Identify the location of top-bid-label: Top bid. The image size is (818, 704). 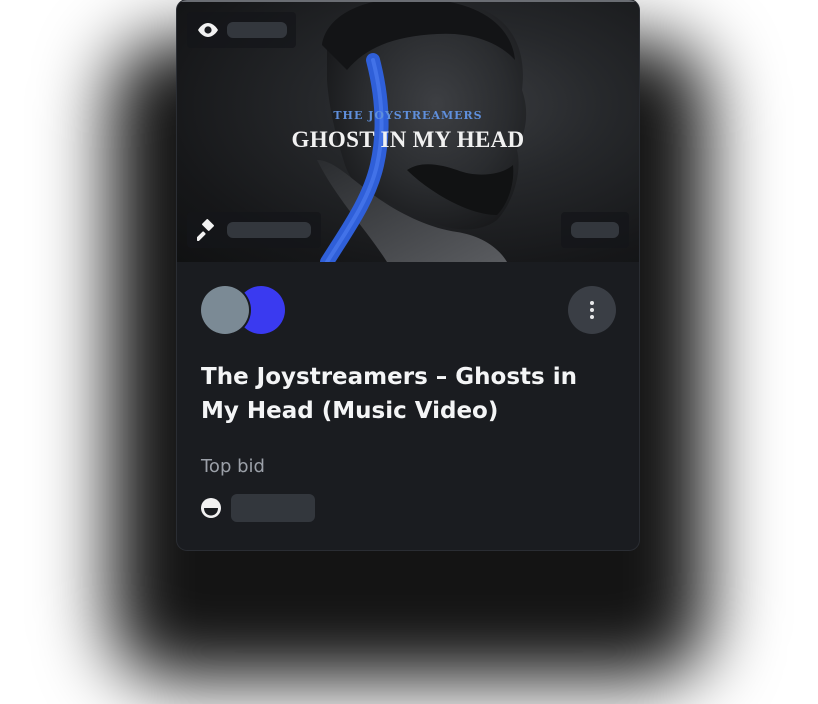
(233, 466).